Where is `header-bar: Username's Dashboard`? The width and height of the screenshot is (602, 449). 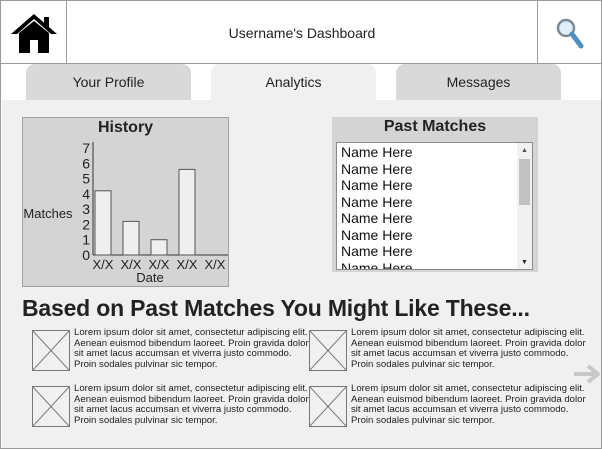 header-bar: Username's Dashboard is located at coordinates (301, 32).